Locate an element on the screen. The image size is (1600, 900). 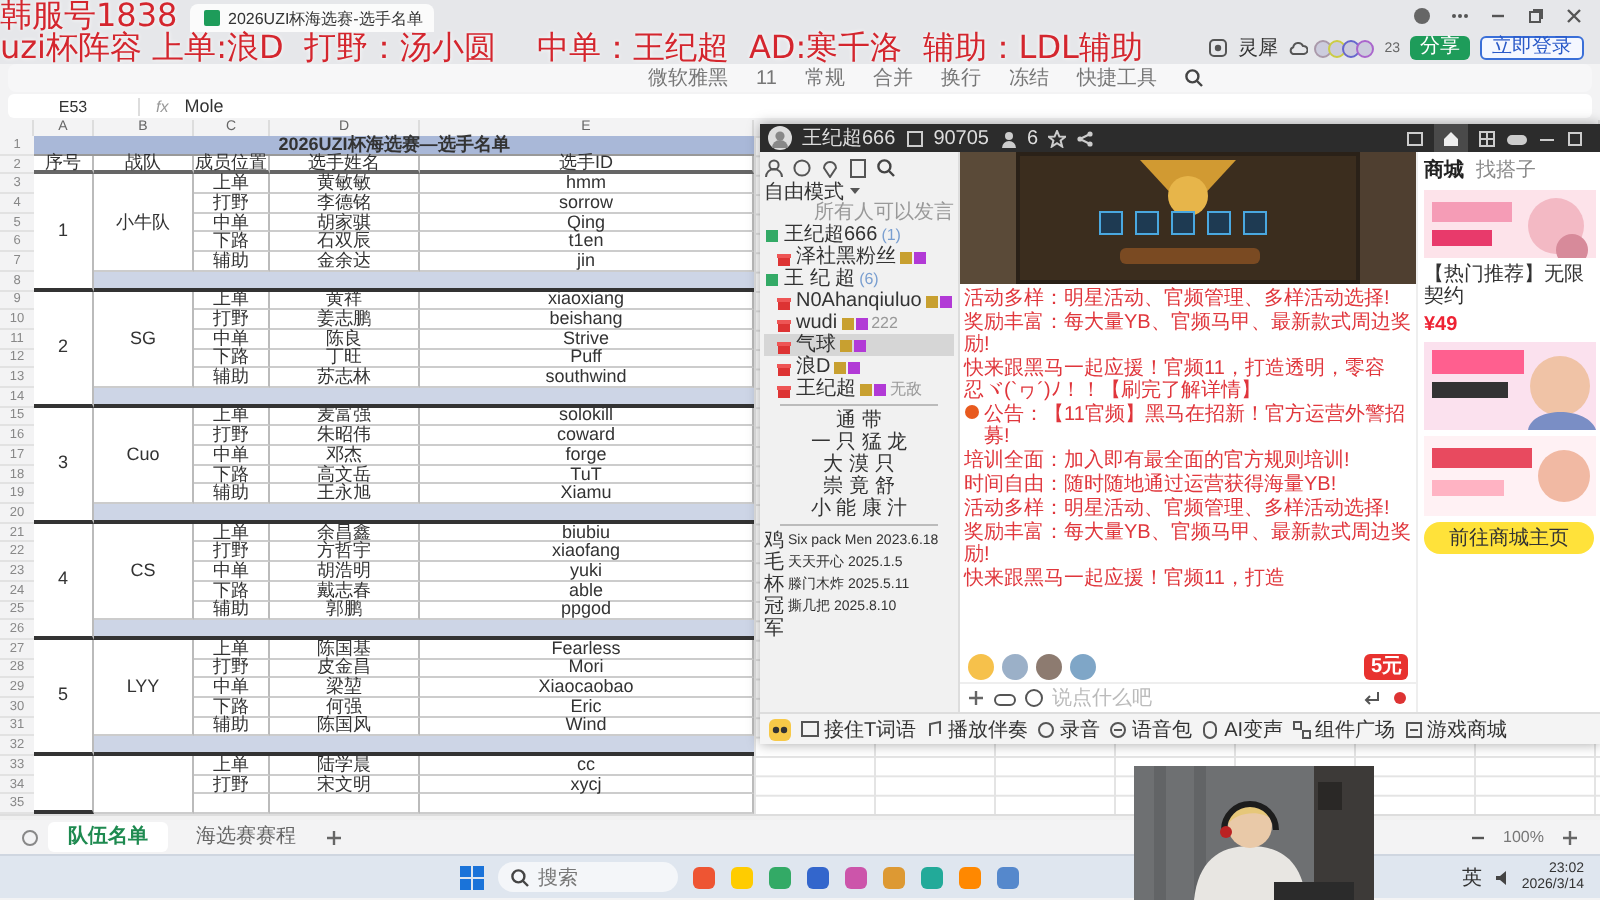
user-item: 王纪超 无敌 is located at coordinates (859, 389).